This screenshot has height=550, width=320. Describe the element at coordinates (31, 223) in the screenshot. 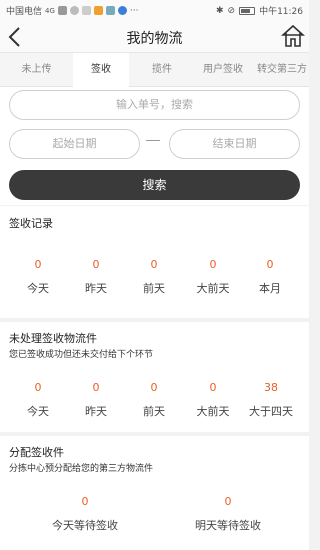

I see `section-title: 签收记录` at that location.